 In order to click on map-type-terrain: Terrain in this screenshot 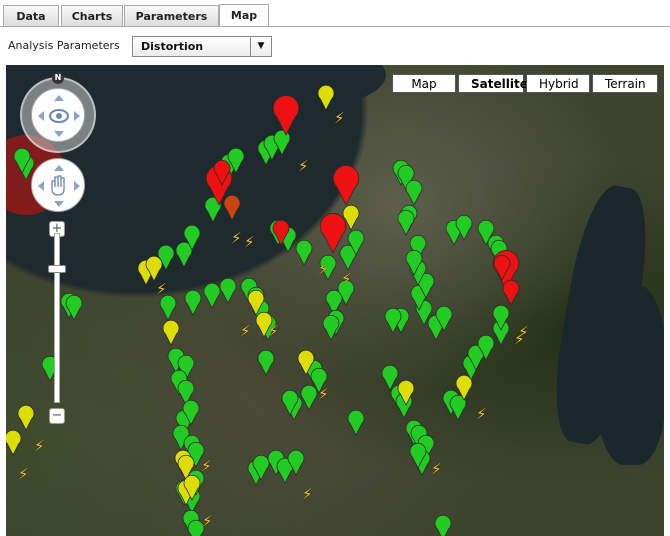, I will do `click(625, 83)`.